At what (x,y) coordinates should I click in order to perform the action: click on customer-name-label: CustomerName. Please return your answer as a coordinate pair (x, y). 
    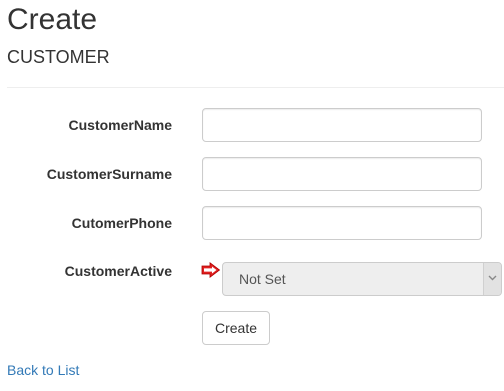
    Looking at the image, I should click on (120, 125).